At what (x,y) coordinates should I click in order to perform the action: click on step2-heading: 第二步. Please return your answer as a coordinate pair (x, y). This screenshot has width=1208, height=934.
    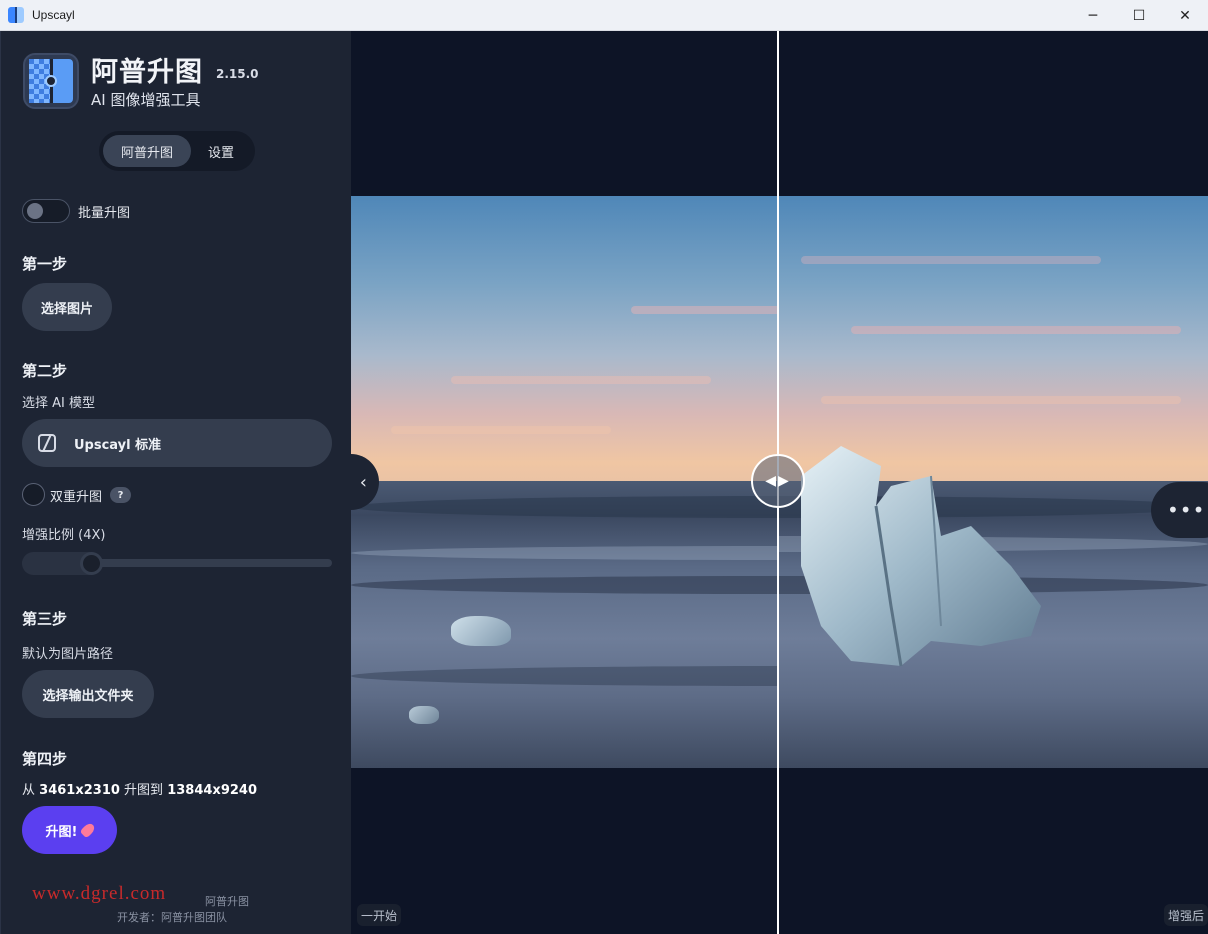
    Looking at the image, I should click on (45, 371).